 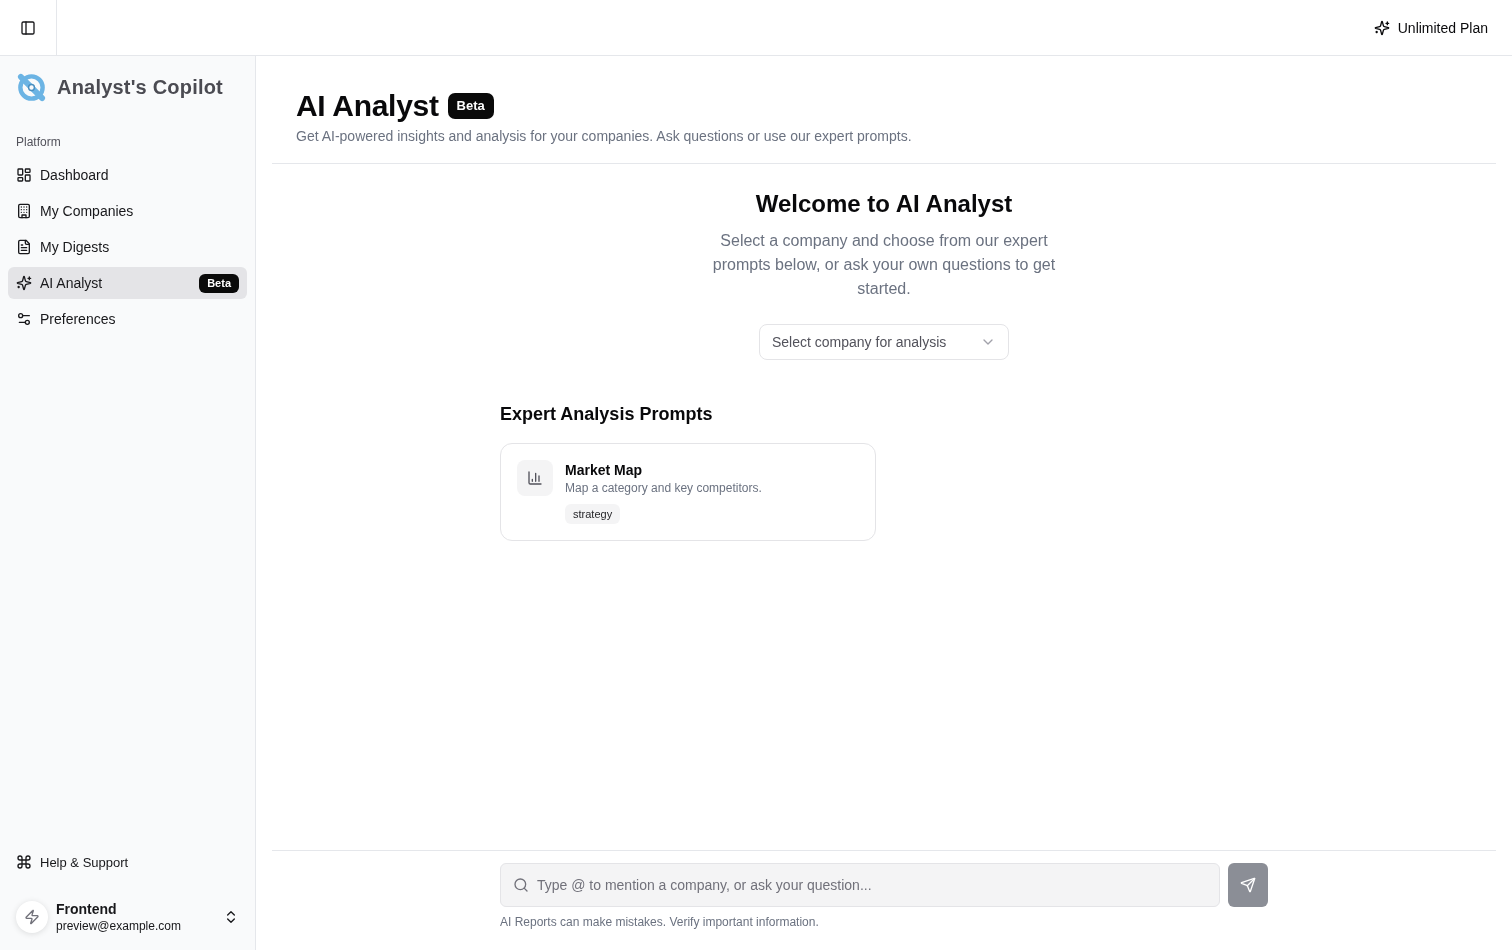 I want to click on welcome-title: Welcome to AI Analyst, so click(x=884, y=204).